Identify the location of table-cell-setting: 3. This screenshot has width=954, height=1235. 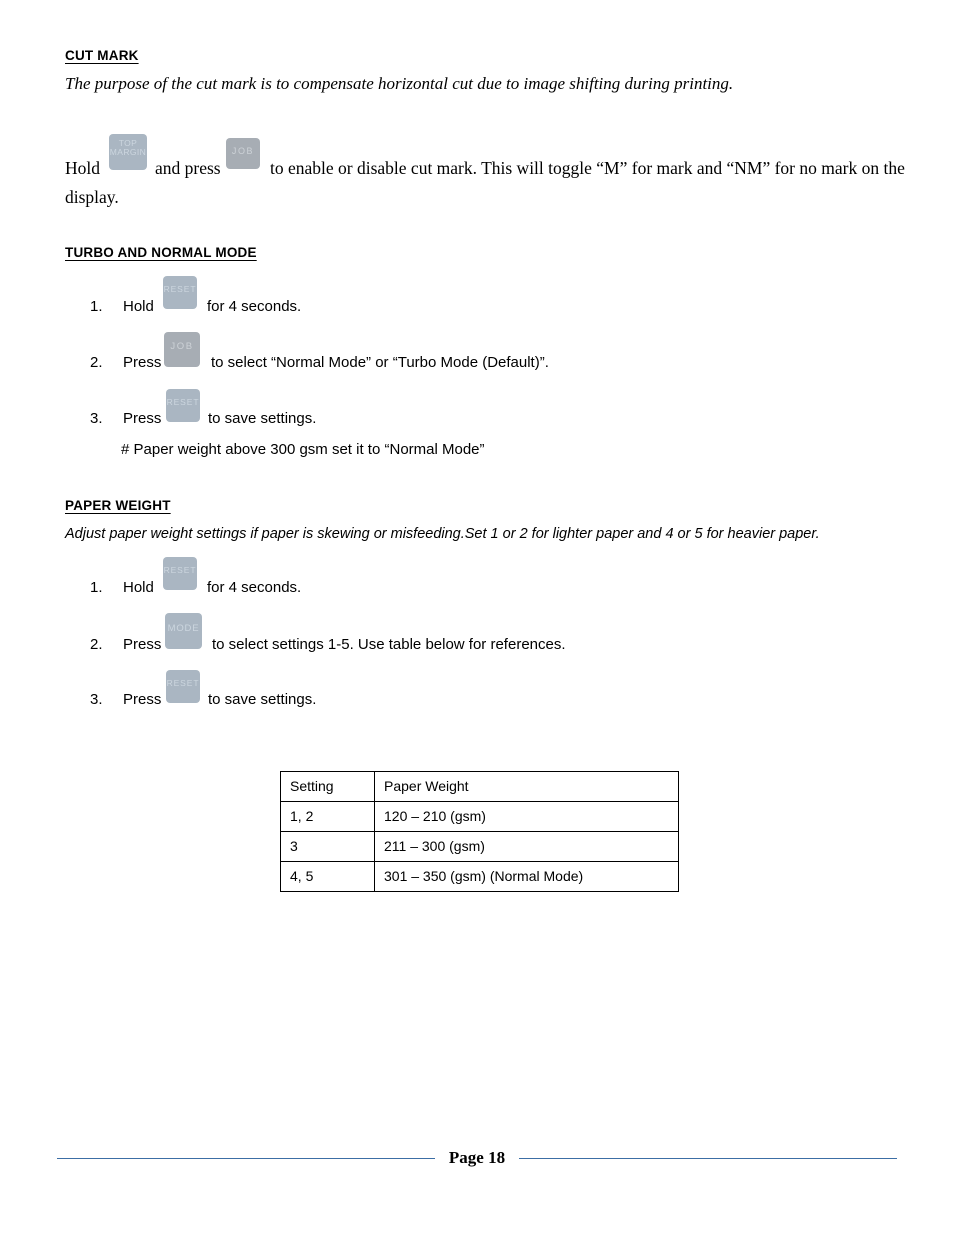
(327, 846).